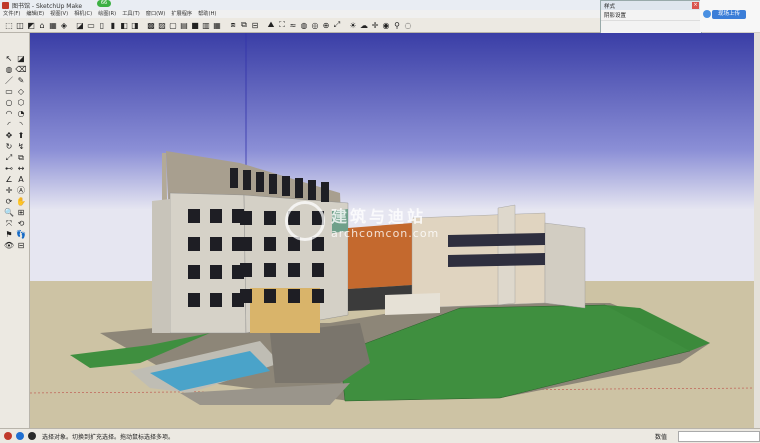 Image resolution: width=760 pixels, height=443 pixels. I want to click on menu-item: 相机(C), so click(83, 14).